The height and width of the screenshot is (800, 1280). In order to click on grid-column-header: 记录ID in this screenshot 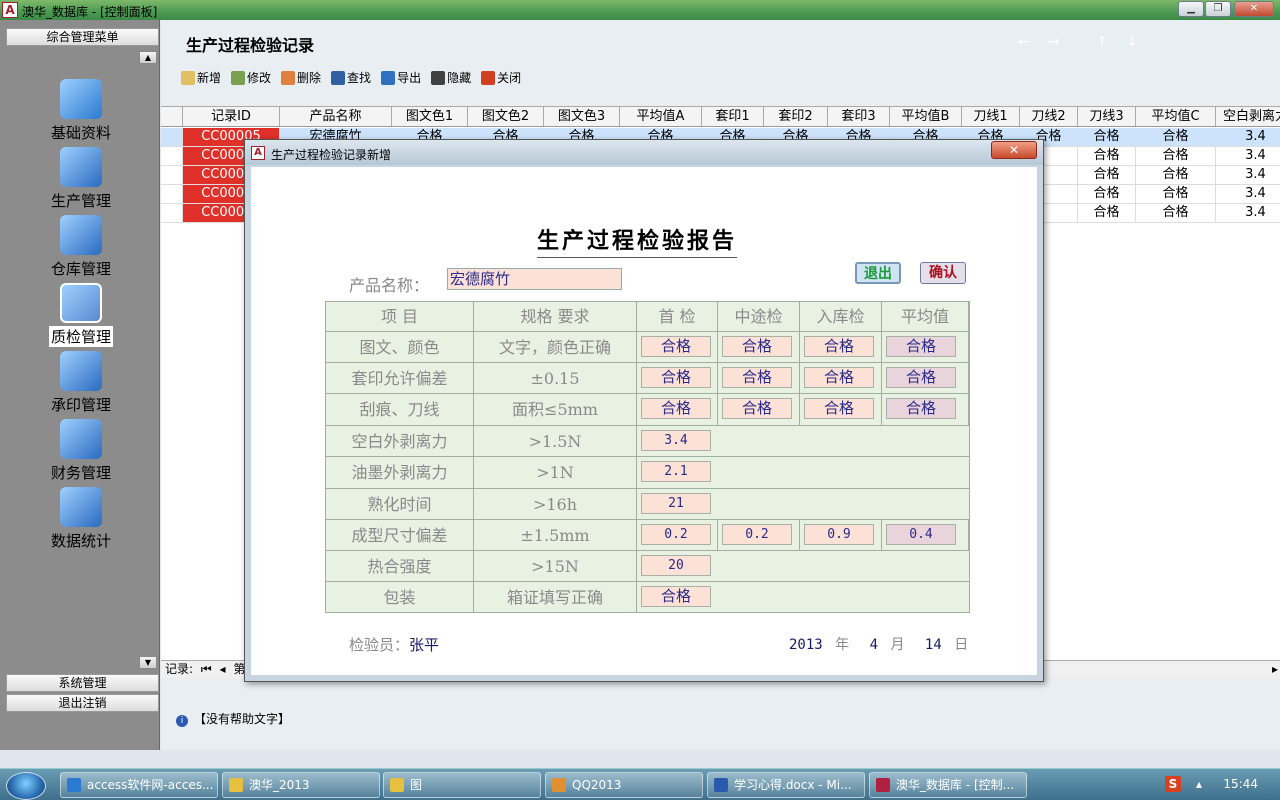, I will do `click(231, 116)`.